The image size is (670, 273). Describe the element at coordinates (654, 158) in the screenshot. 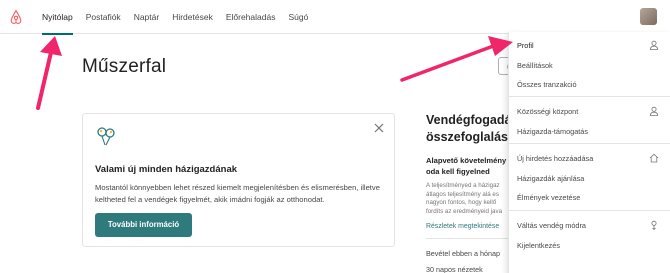

I see `home-icon` at that location.